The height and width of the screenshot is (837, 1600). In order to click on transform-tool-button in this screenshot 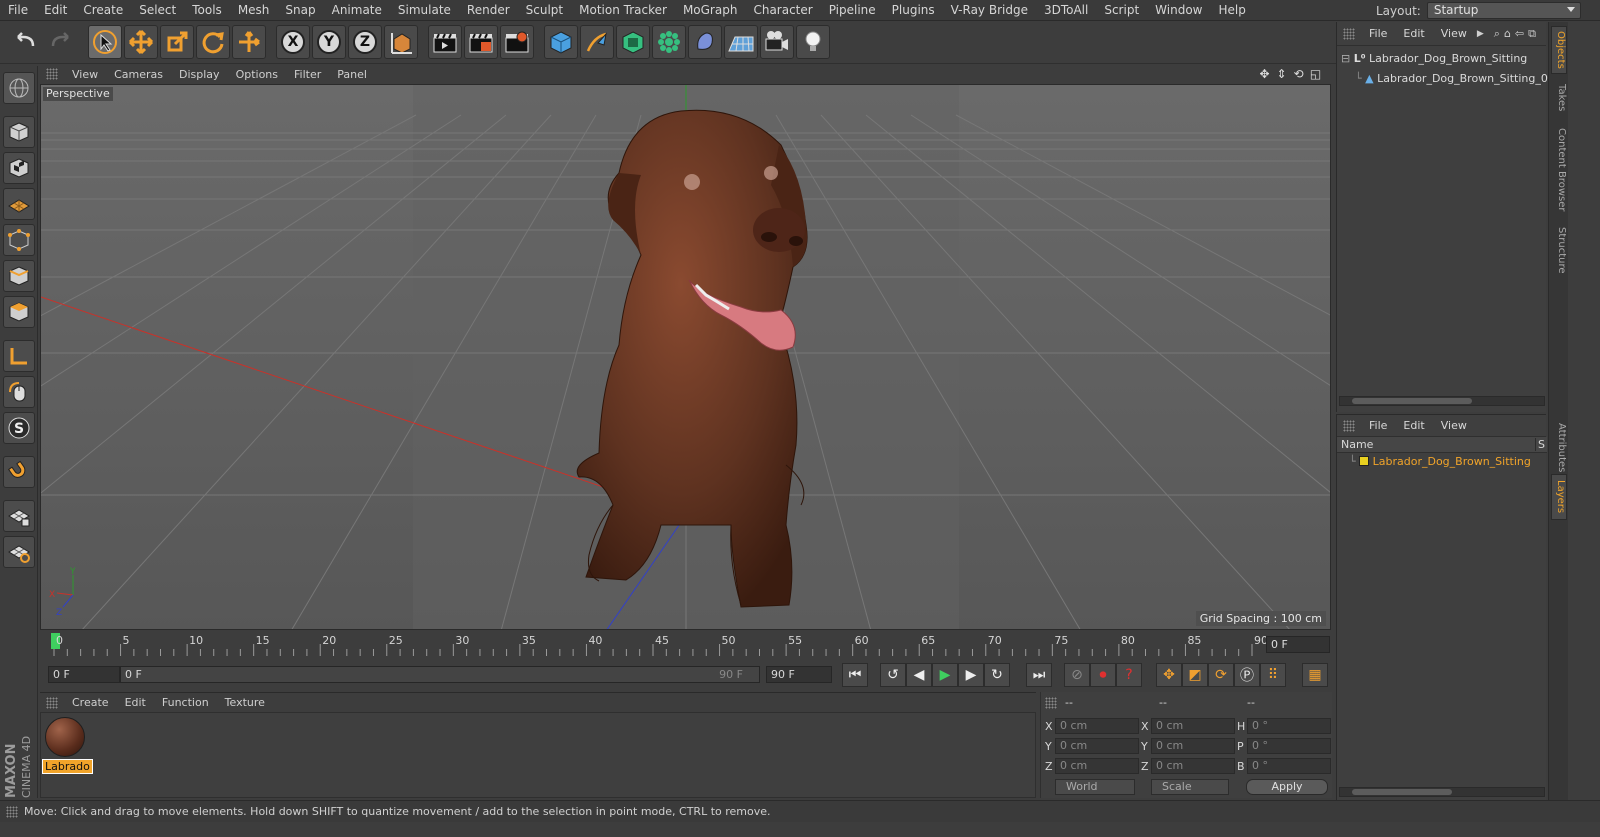, I will do `click(249, 42)`.